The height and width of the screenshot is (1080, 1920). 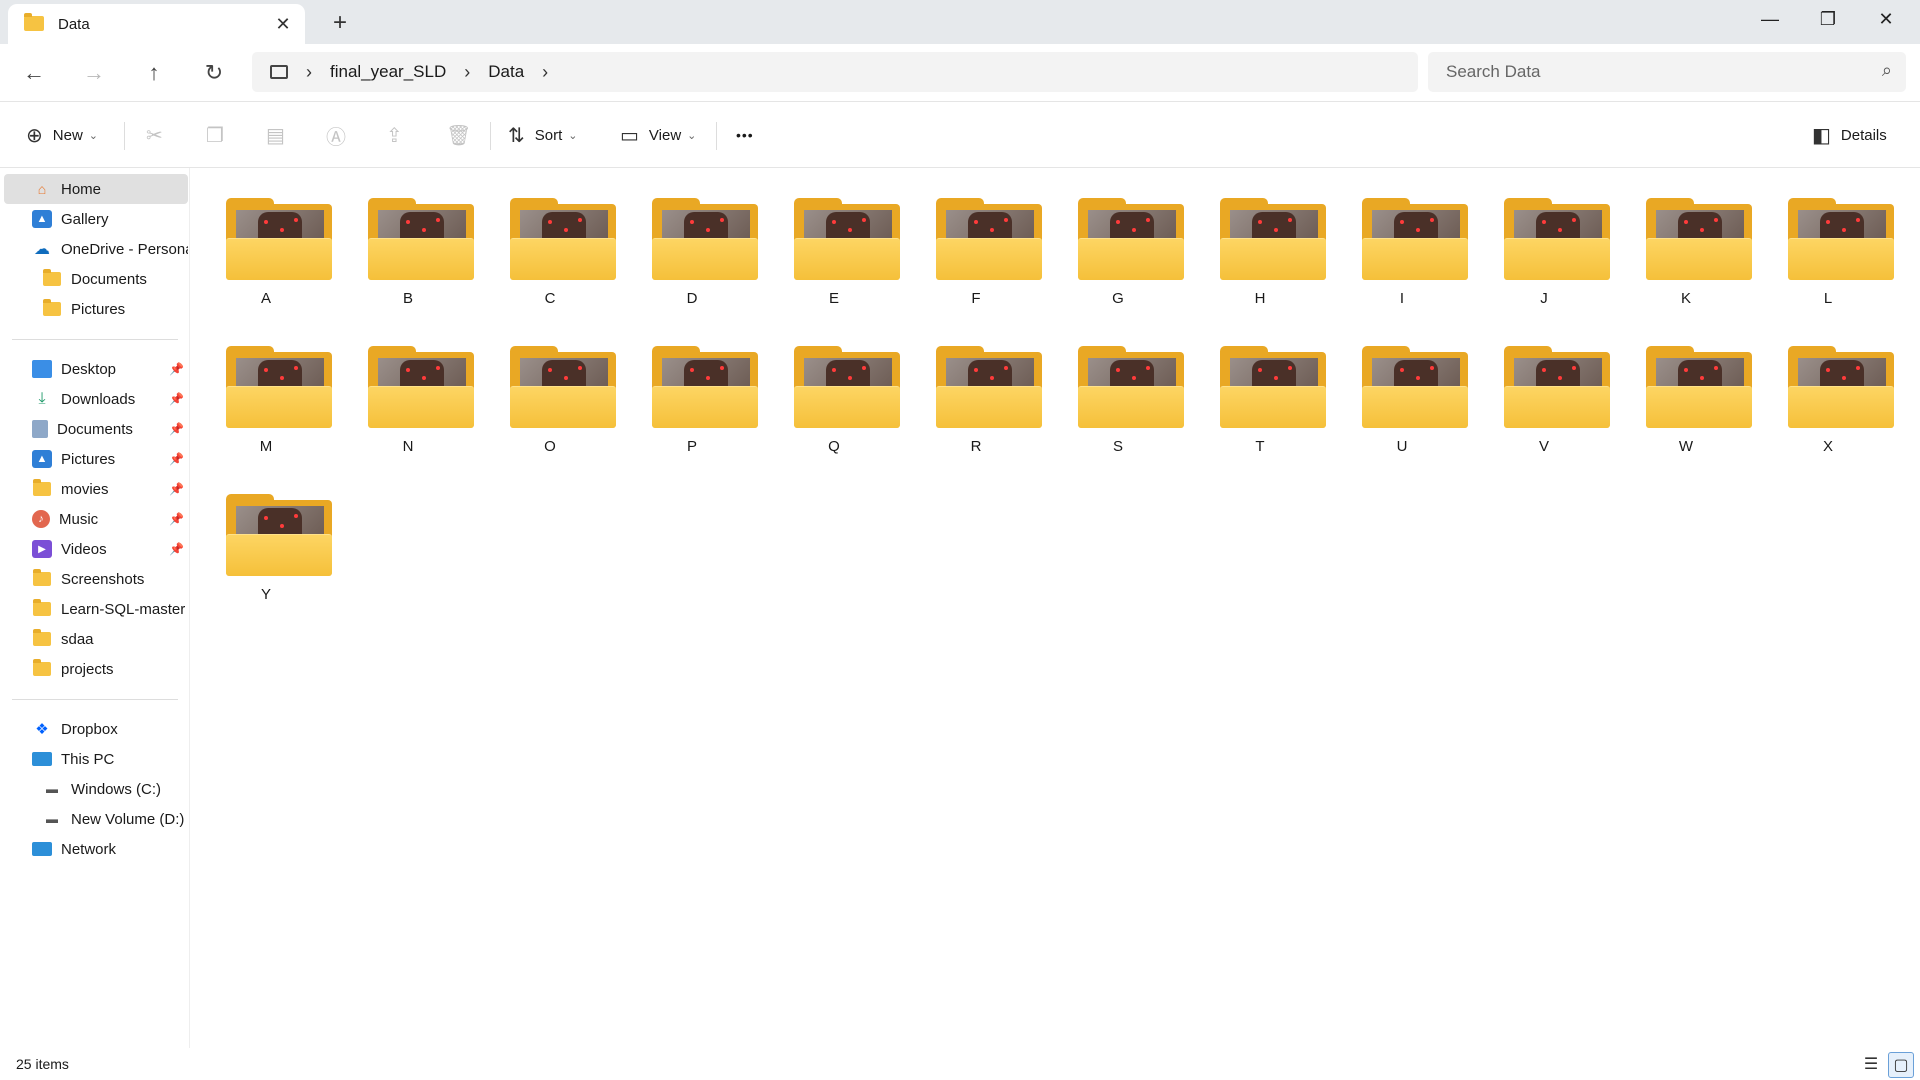 I want to click on trash-icon: 🗑, so click(x=459, y=135).